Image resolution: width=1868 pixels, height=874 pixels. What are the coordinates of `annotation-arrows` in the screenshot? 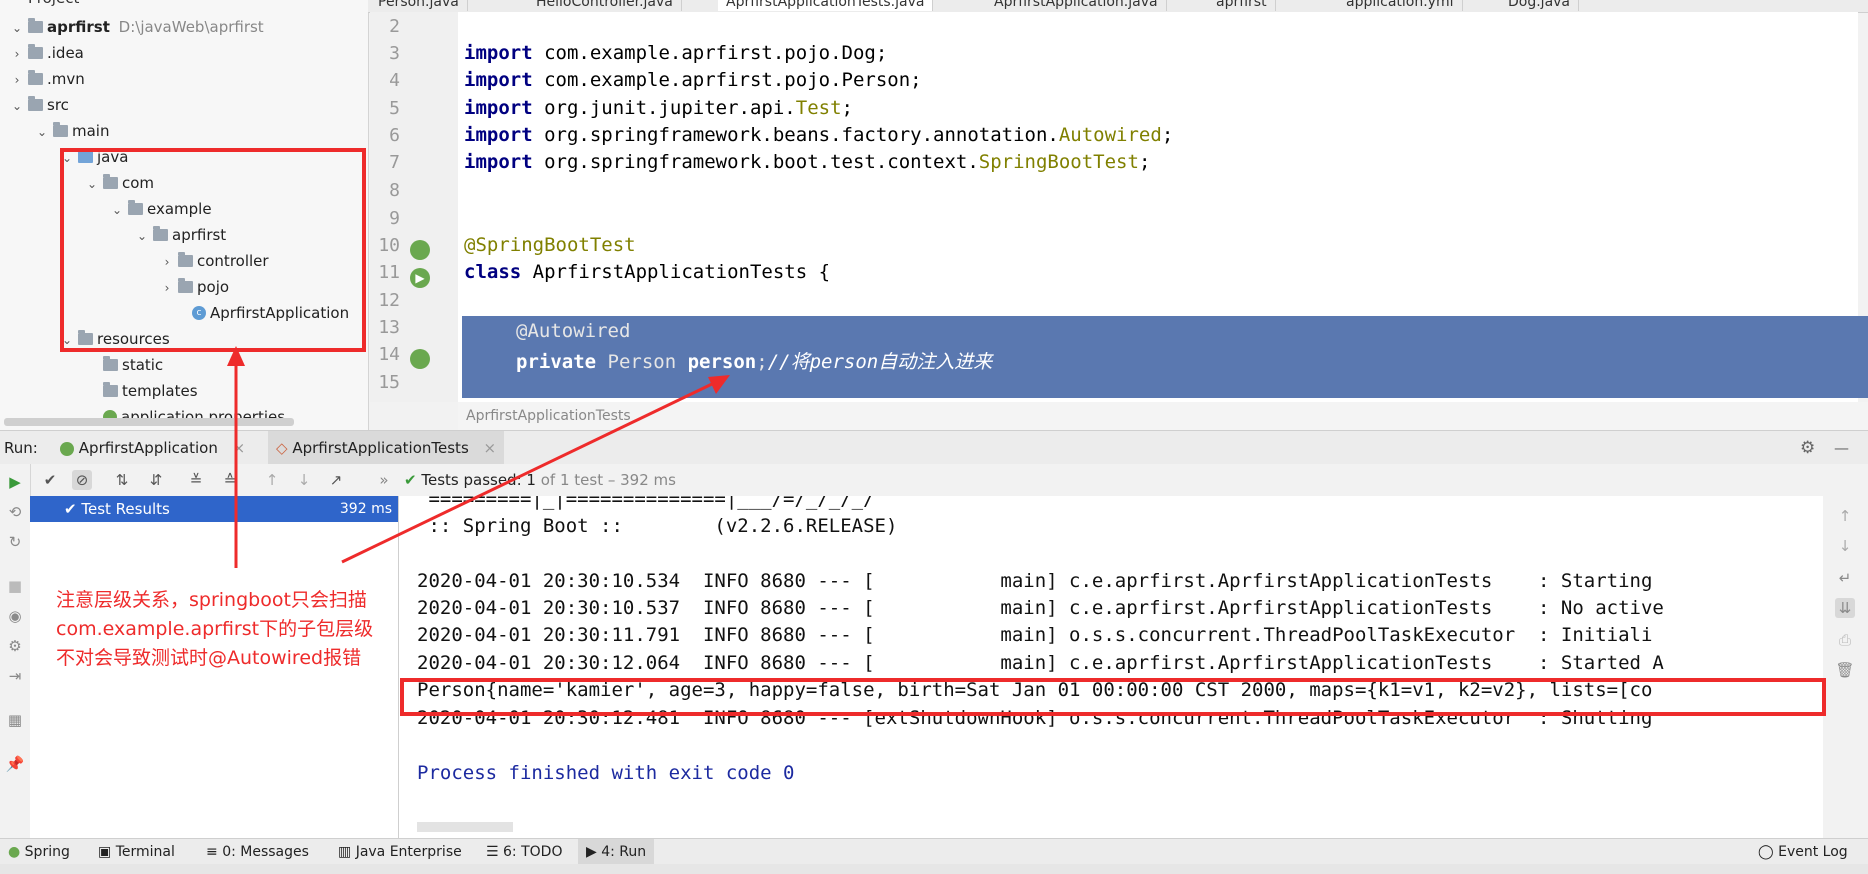 It's located at (478, 457).